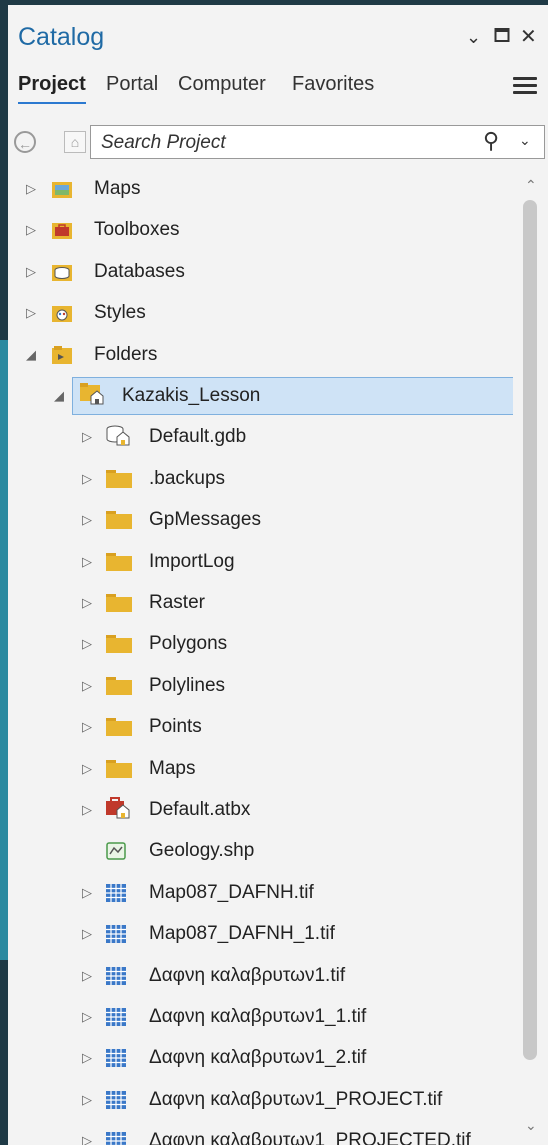 The width and height of the screenshot is (548, 1145). I want to click on tree-item: ◢ Kazakis_Lesson, so click(260, 397).